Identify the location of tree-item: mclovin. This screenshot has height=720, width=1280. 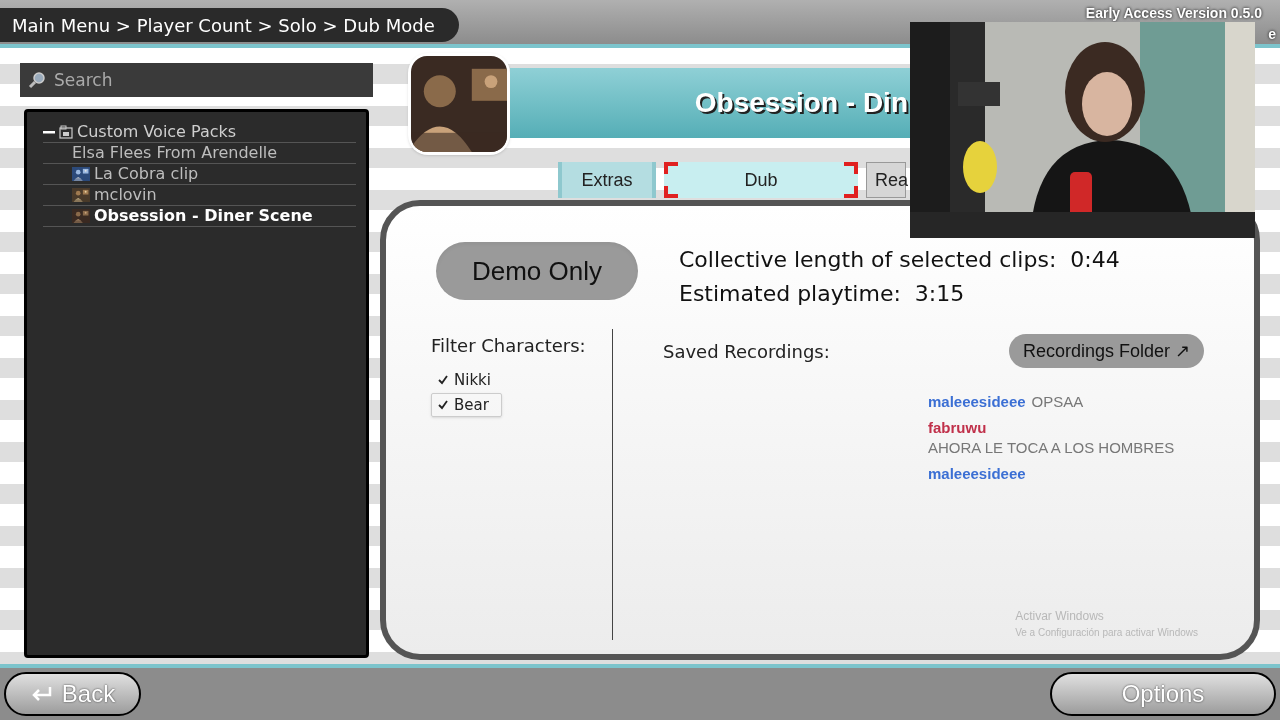
(199, 195).